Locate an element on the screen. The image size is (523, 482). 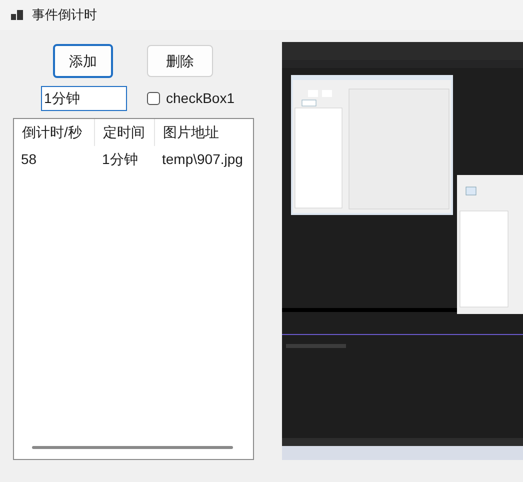
column-header: 图片地址 is located at coordinates (204, 132).